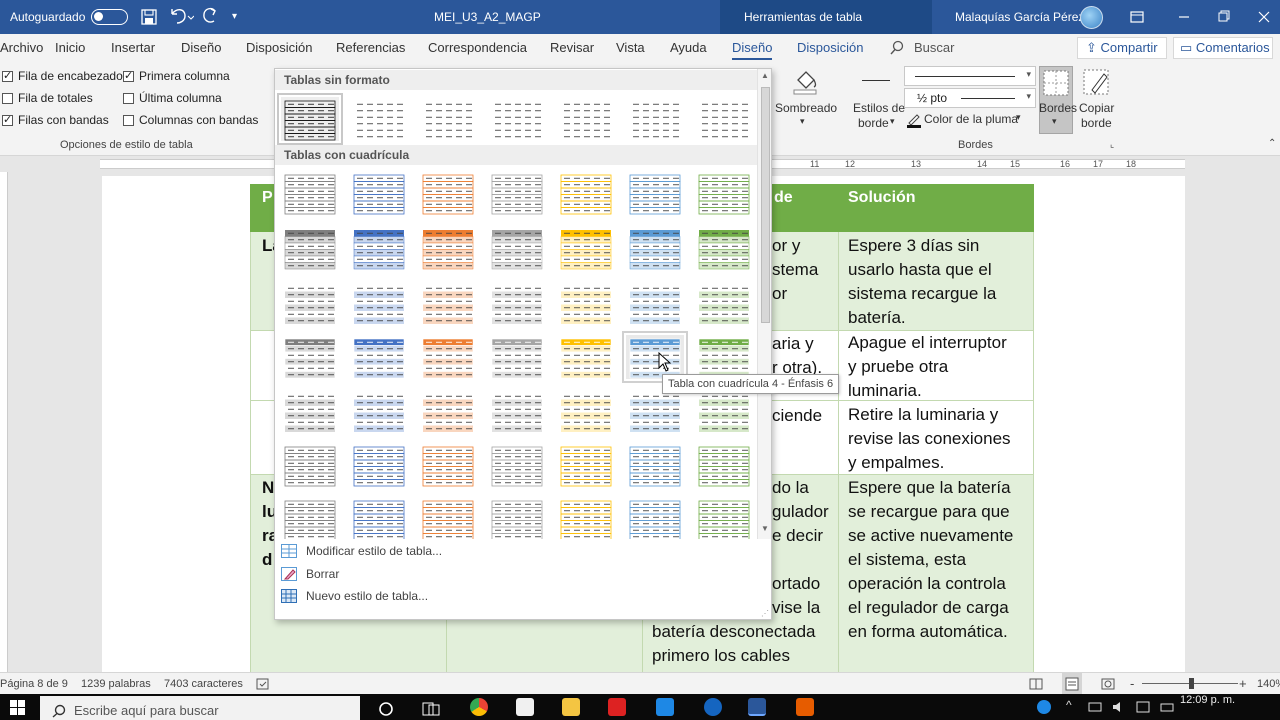  I want to click on word-icon, so click(757, 707).